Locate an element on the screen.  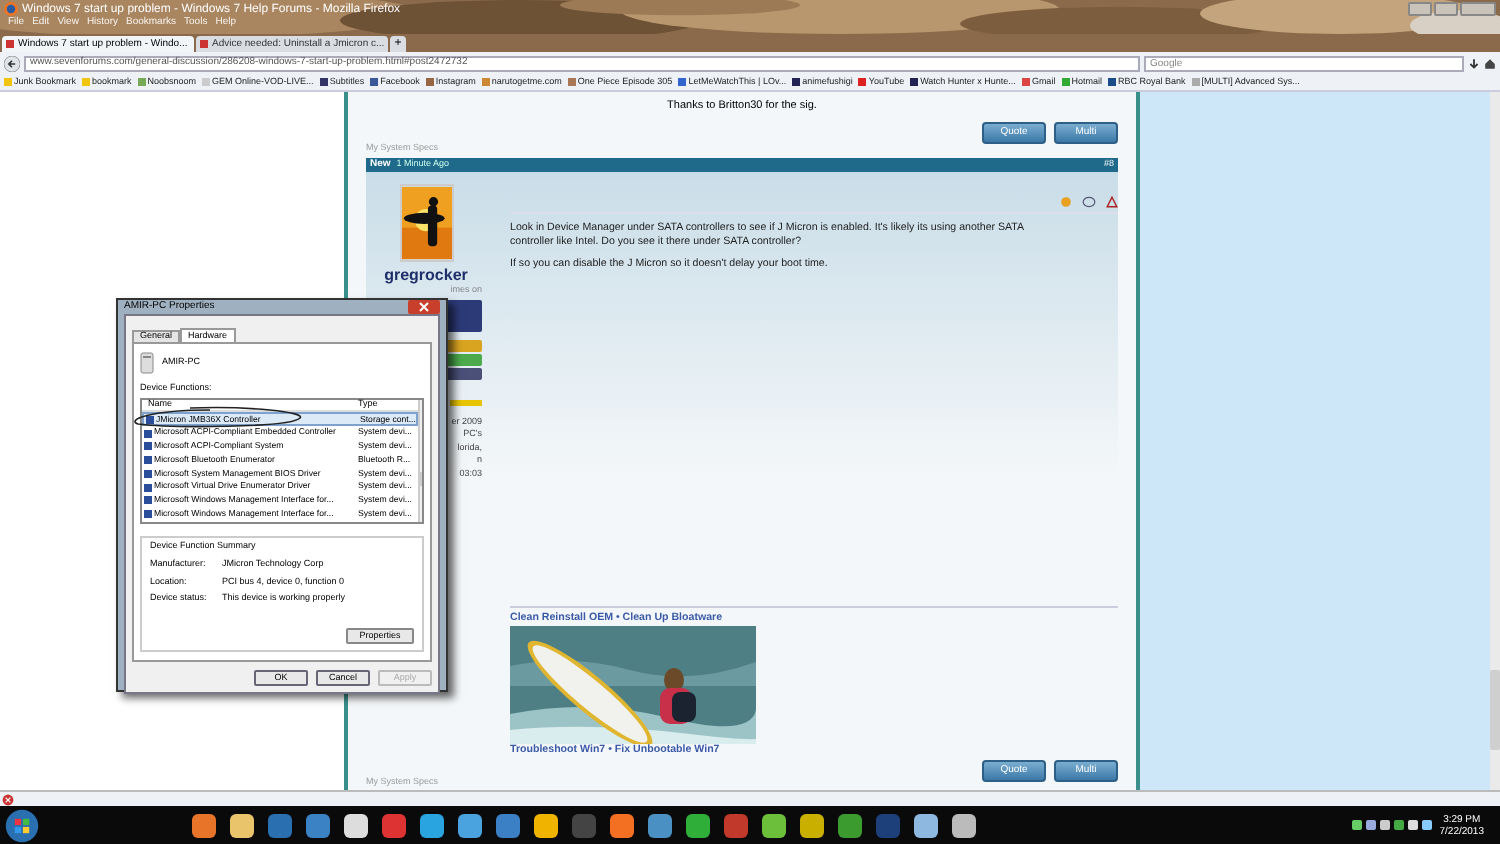
close-icon is located at coordinates (8, 799).